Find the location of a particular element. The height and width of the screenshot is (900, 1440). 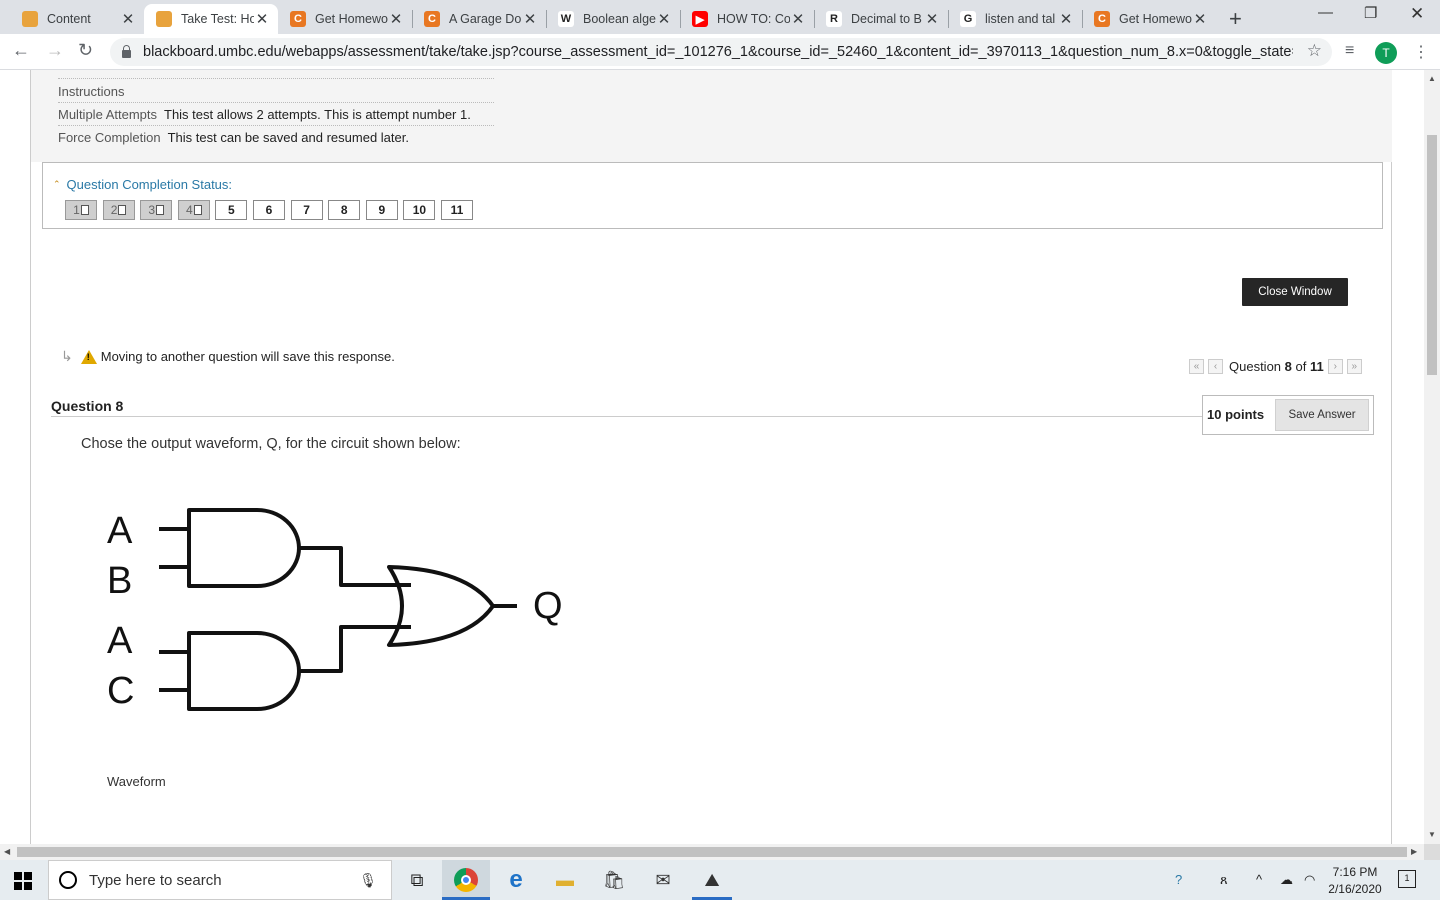

answered-doc-icon is located at coordinates (160, 210).